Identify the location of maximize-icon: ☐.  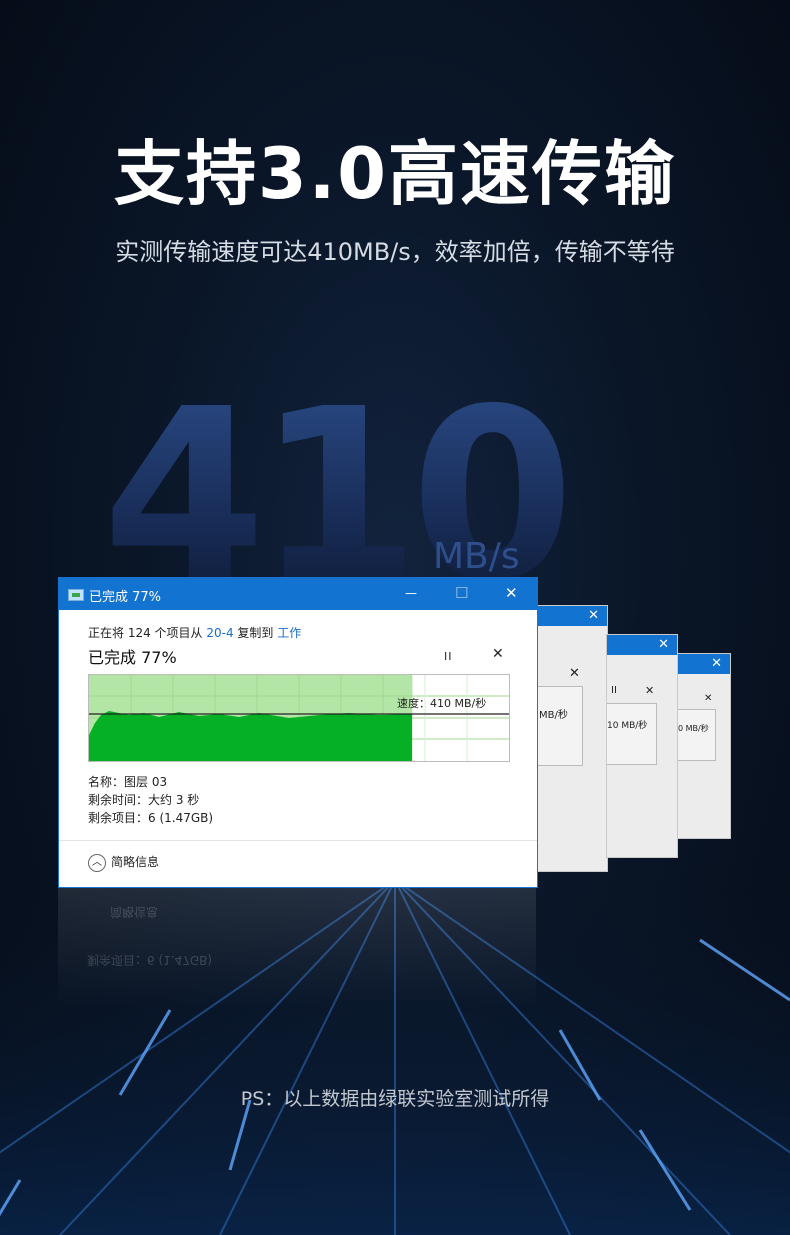
(461, 593).